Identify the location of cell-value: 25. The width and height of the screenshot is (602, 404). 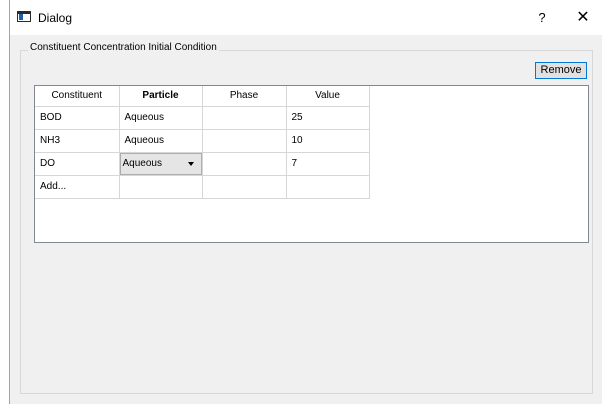
(328, 118).